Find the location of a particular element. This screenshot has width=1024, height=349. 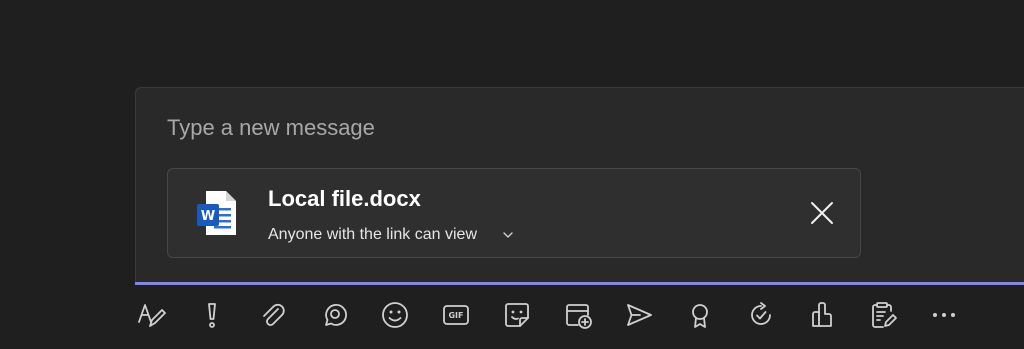

svg-text: GIF is located at coordinates (455, 315).